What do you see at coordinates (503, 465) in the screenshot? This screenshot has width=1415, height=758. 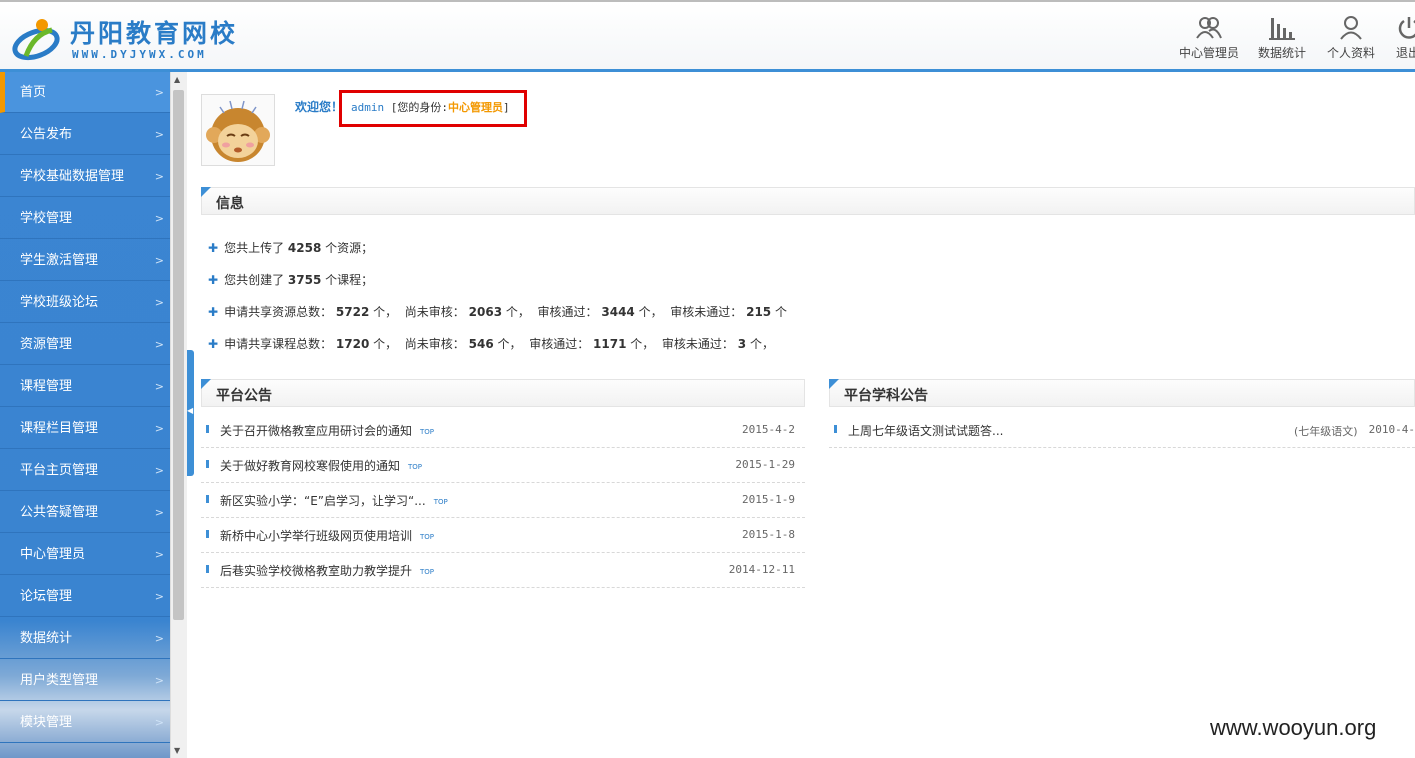 I see `list-item: 关于做好教育网校寒假使用的通知 TOP 2015-1-29` at bounding box center [503, 465].